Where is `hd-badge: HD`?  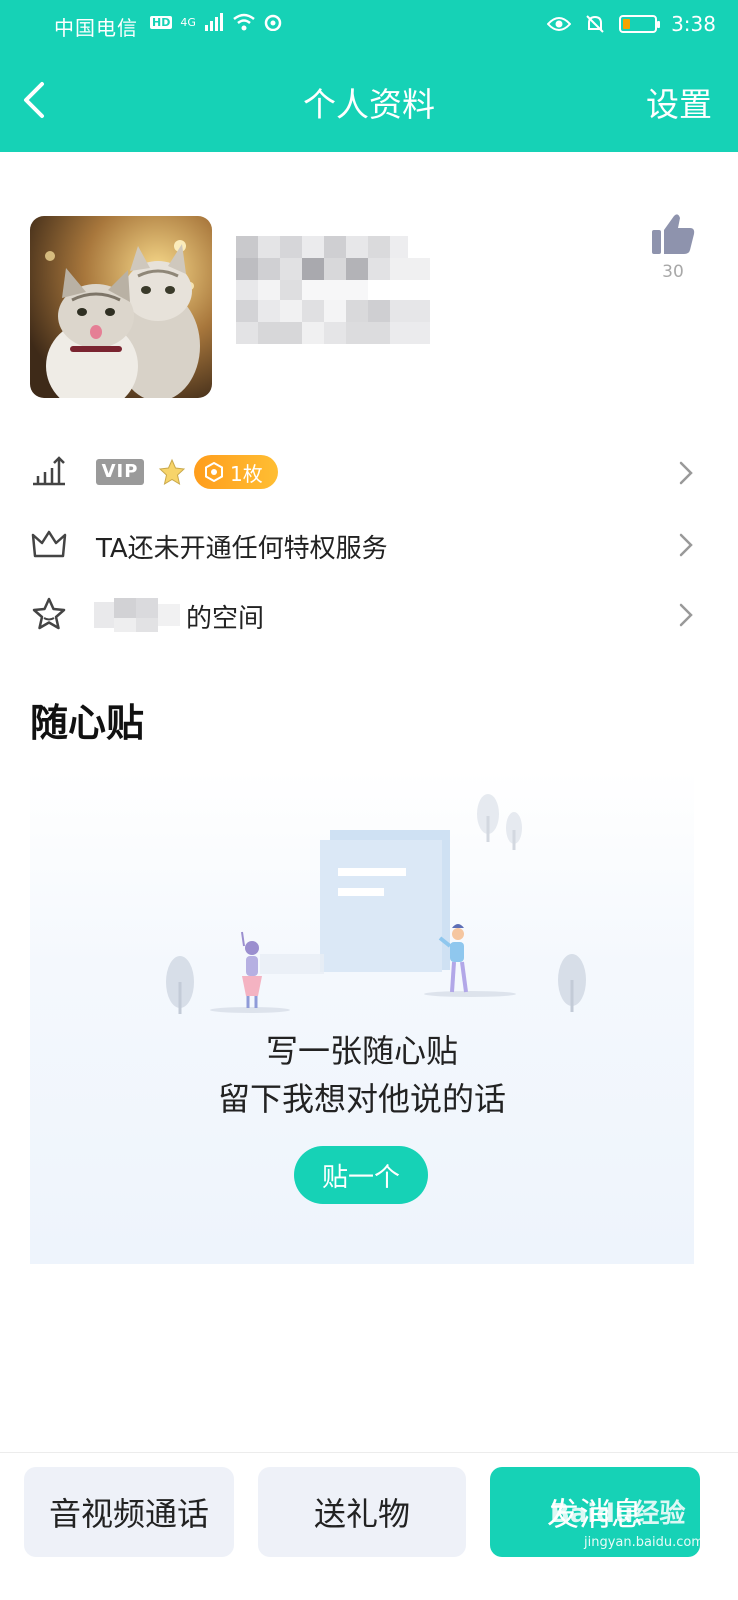 hd-badge: HD is located at coordinates (161, 22).